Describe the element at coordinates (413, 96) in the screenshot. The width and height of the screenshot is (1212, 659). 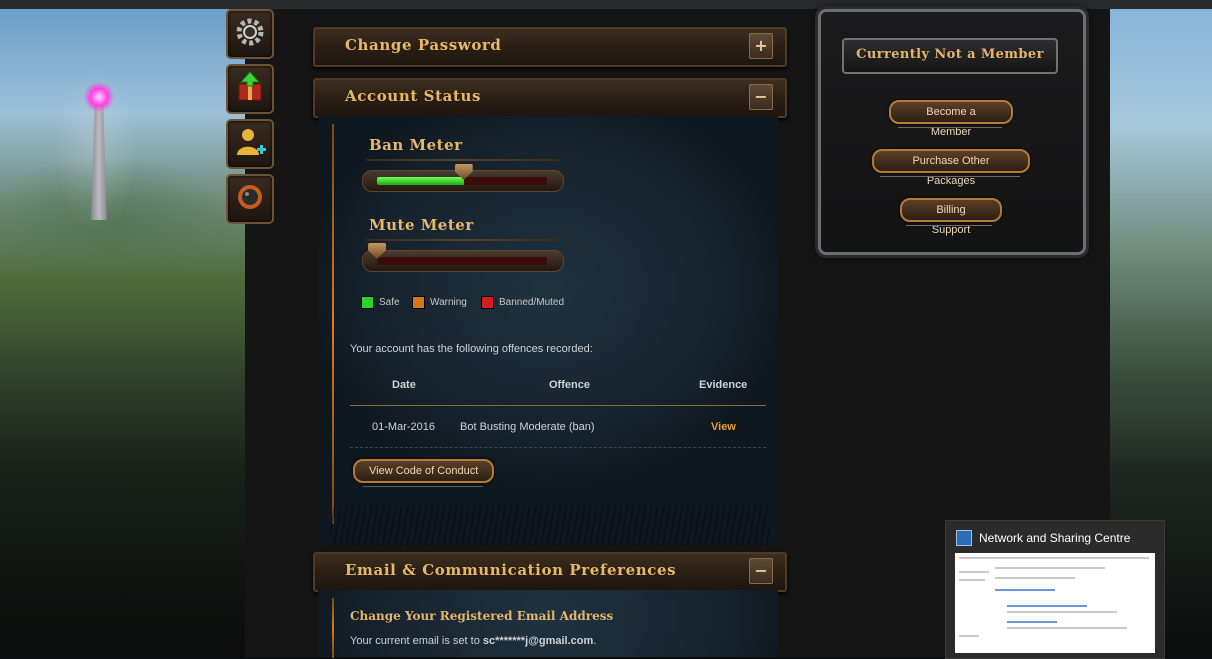
I see `account-status-title: Account Status` at that location.